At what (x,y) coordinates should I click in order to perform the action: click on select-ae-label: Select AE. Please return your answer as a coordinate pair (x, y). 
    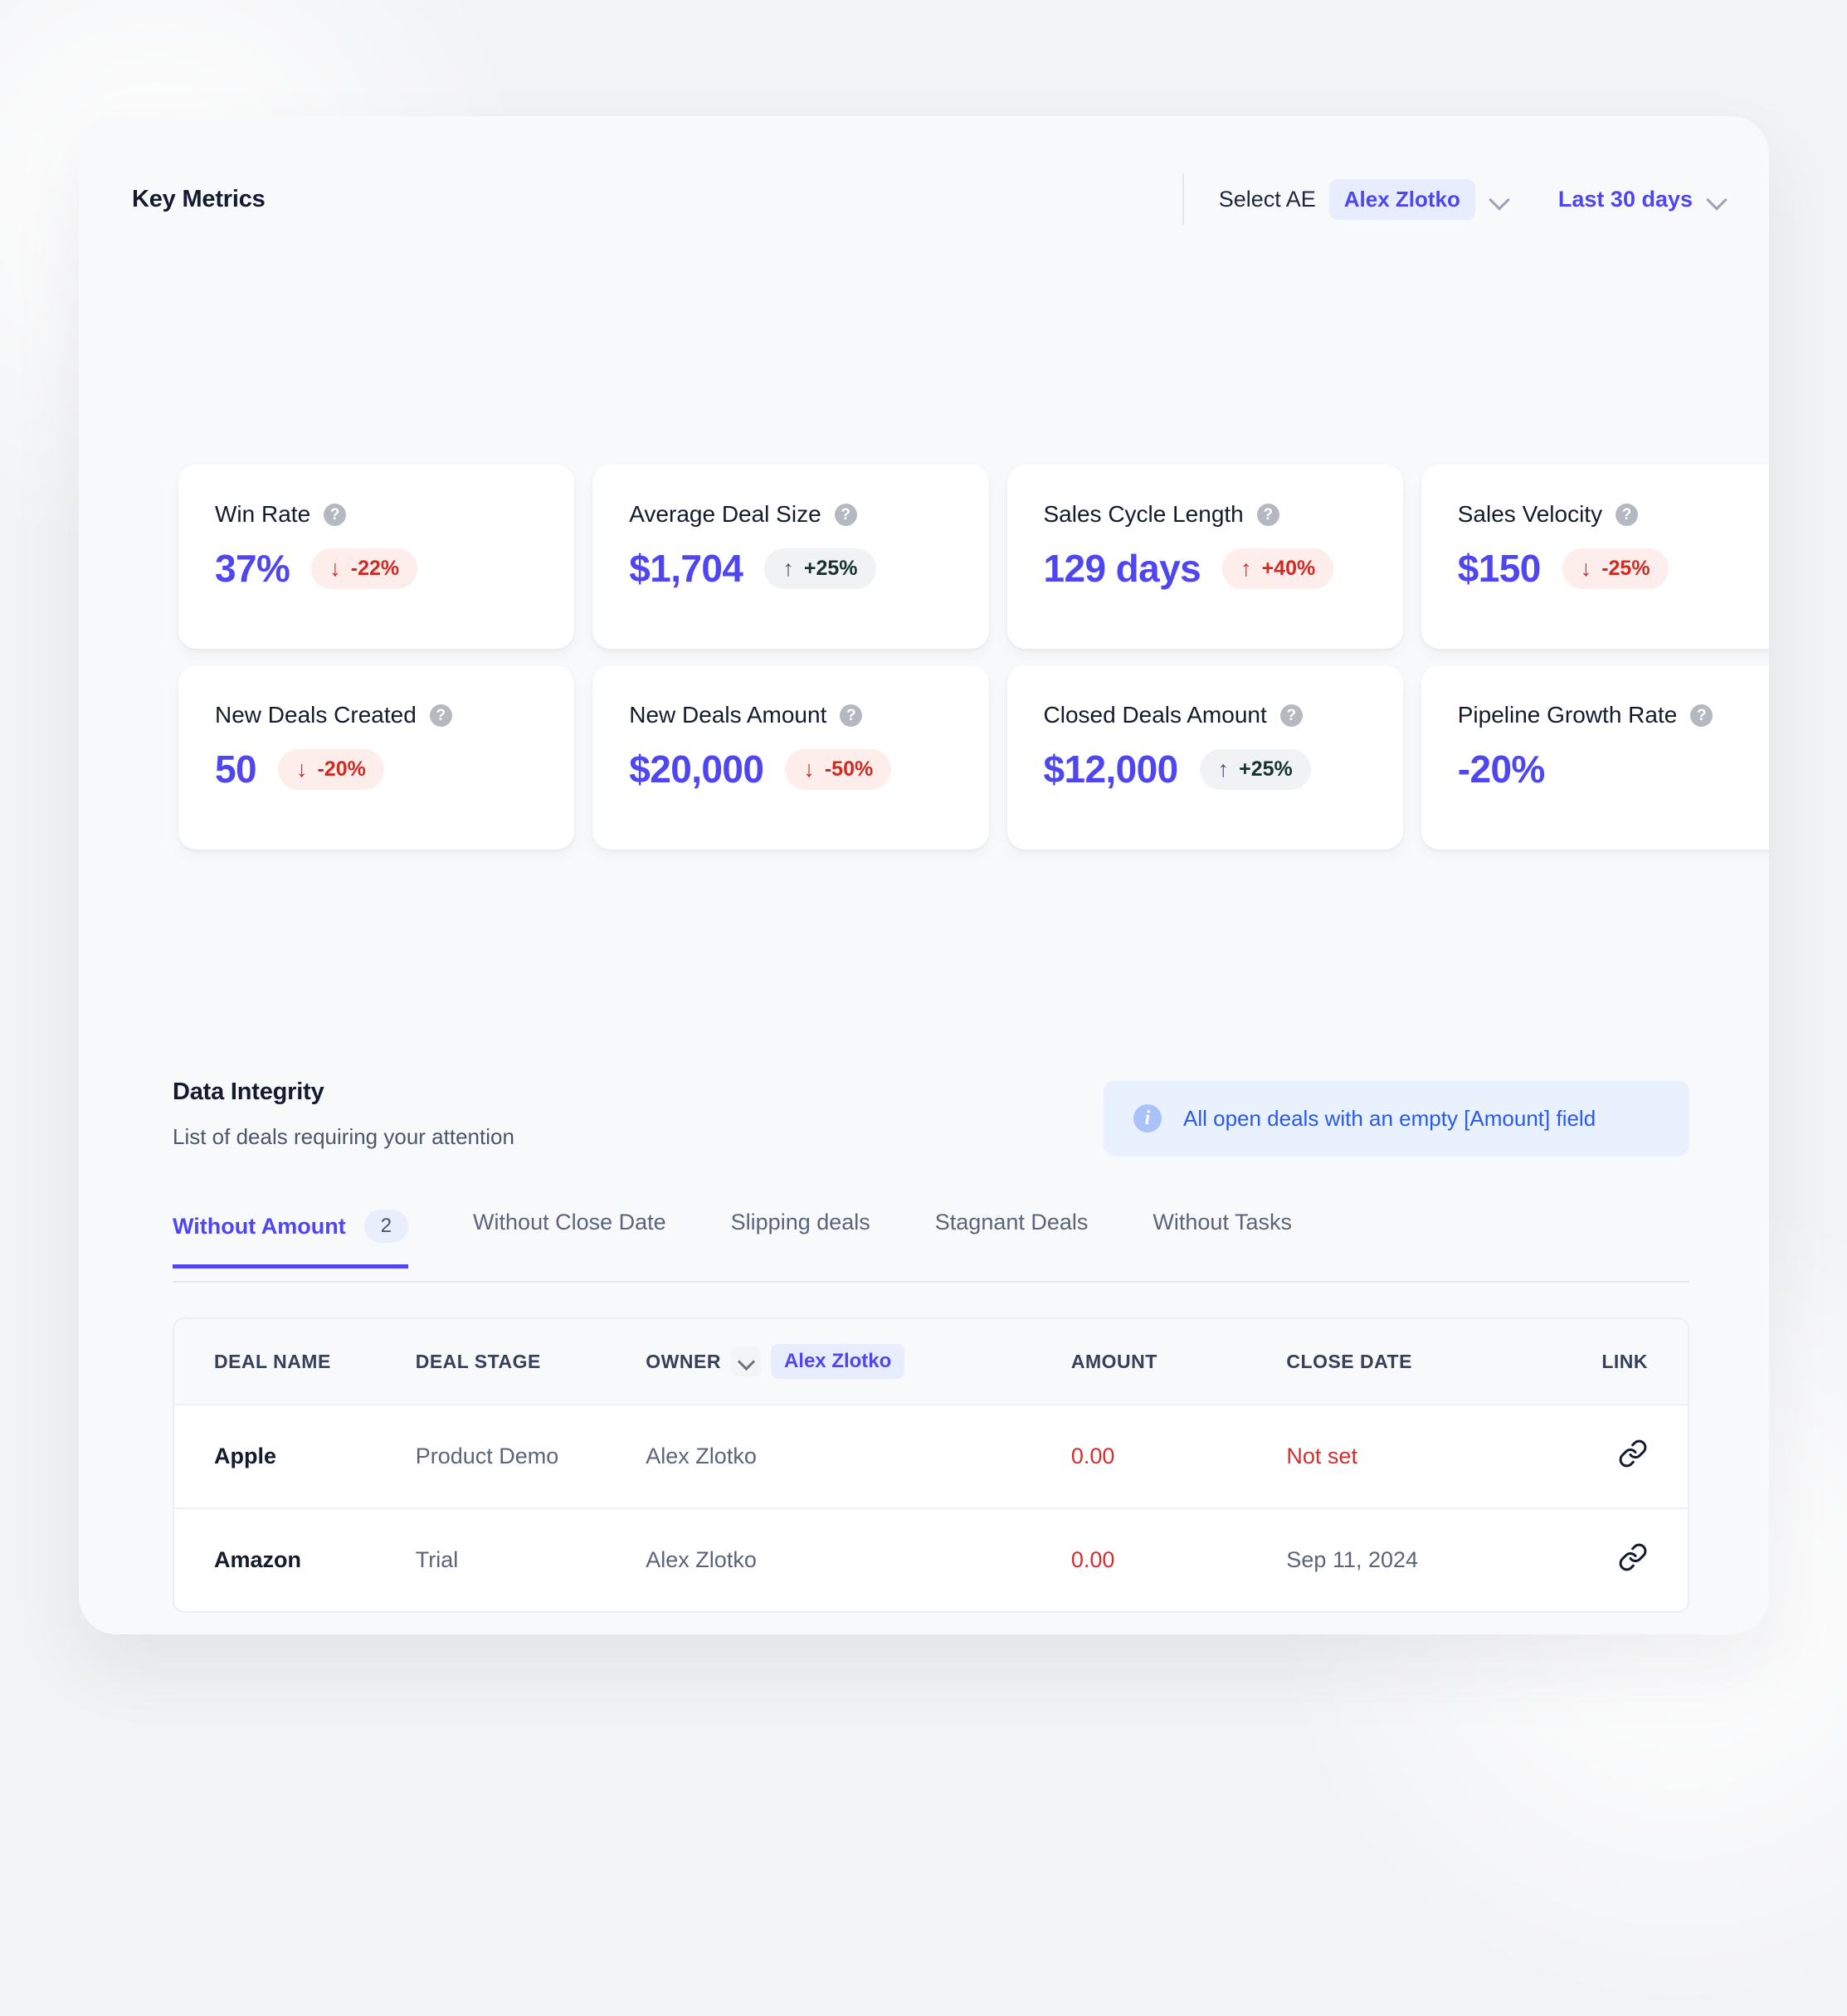
    Looking at the image, I should click on (1267, 199).